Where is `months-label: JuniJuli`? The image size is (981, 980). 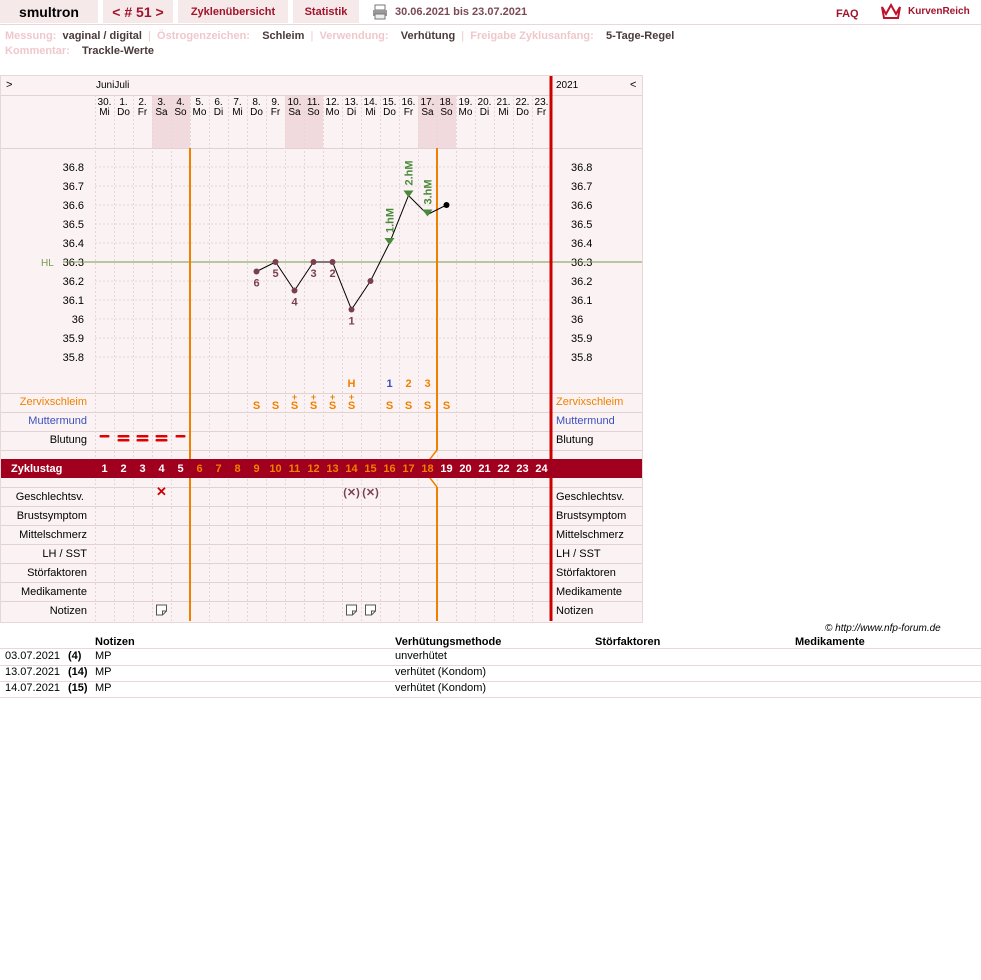 months-label: JuniJuli is located at coordinates (113, 85).